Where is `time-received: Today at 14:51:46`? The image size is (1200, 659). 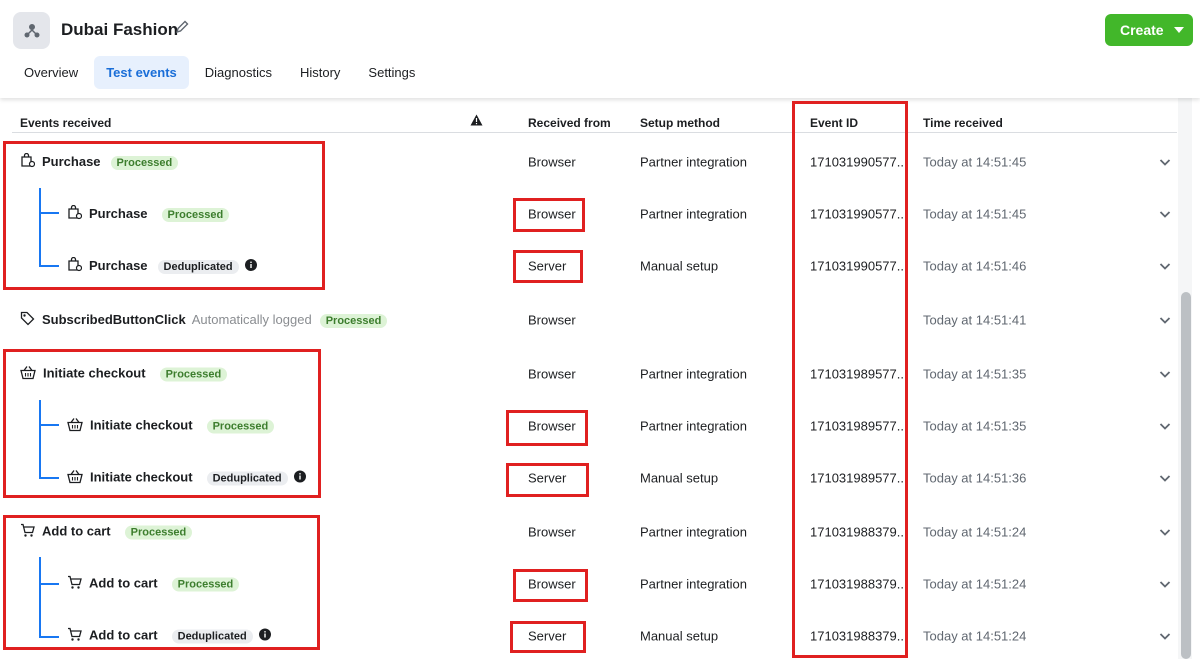 time-received: Today at 14:51:46 is located at coordinates (975, 266).